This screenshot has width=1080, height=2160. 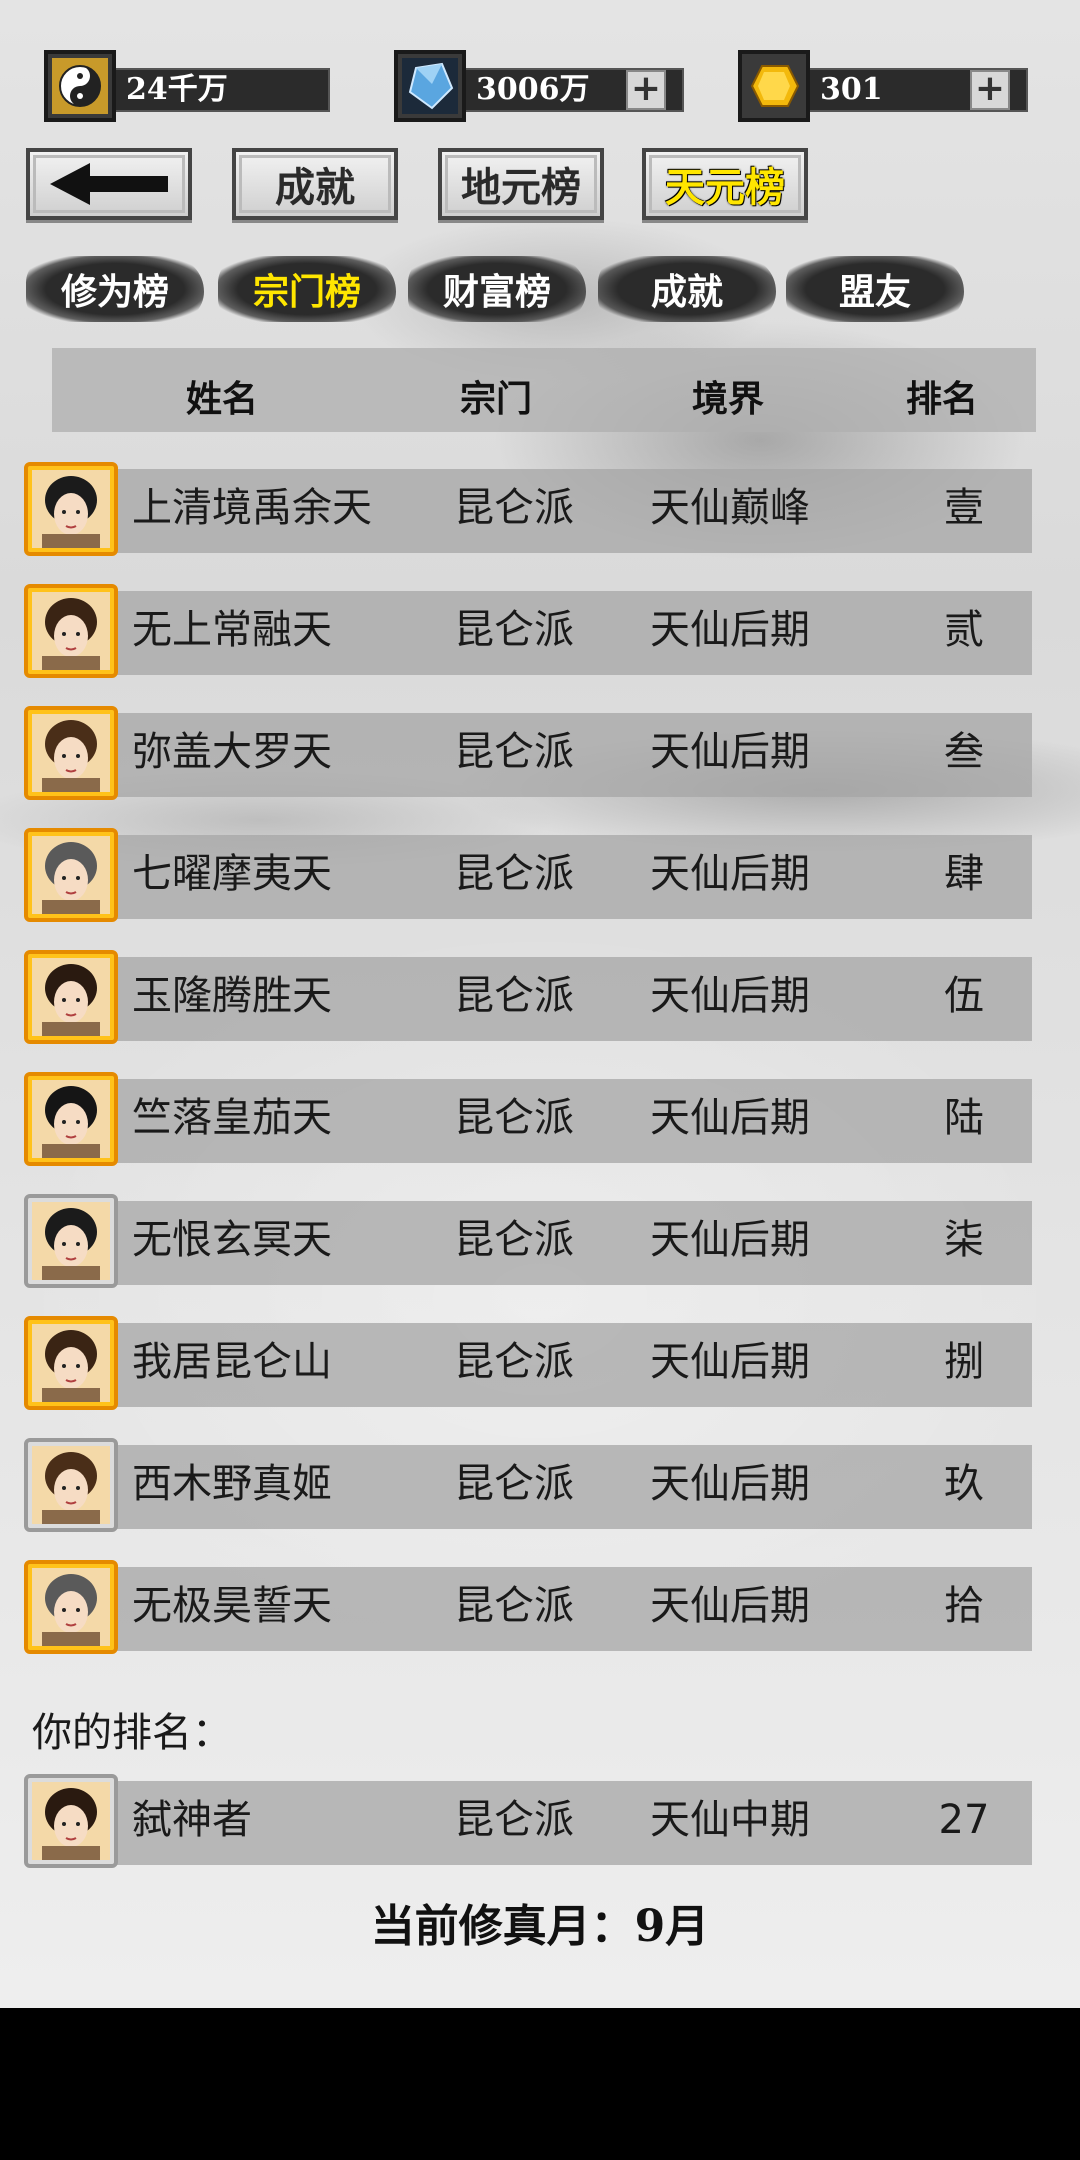 What do you see at coordinates (725, 184) in the screenshot?
I see `tab-heaven-rank: 天元榜` at bounding box center [725, 184].